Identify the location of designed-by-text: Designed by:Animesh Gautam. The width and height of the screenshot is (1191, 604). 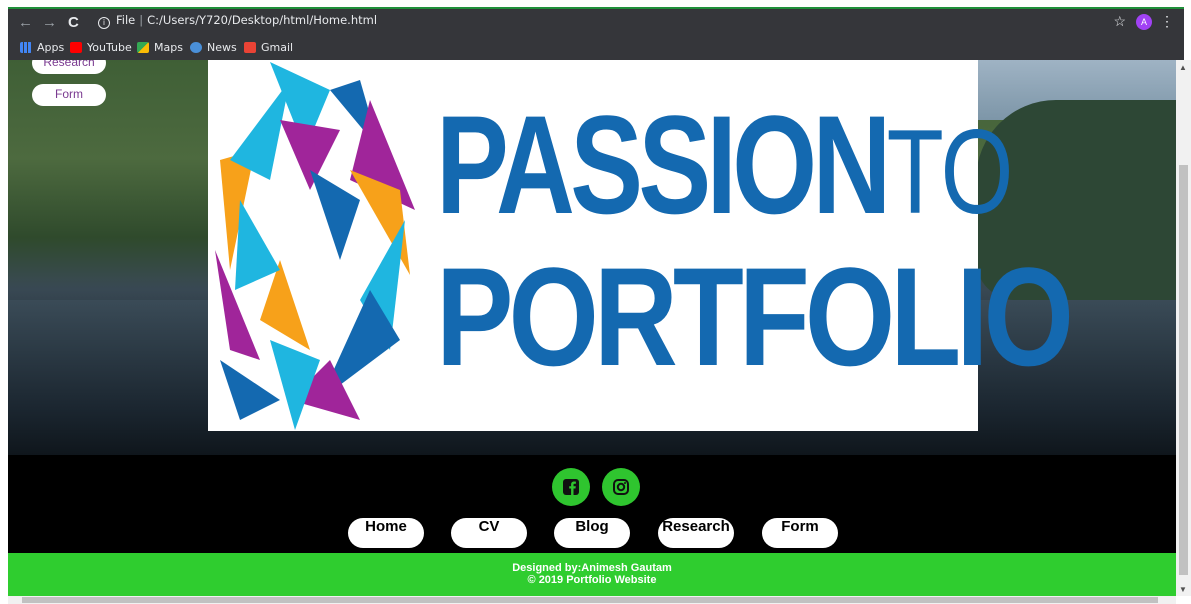
(592, 568).